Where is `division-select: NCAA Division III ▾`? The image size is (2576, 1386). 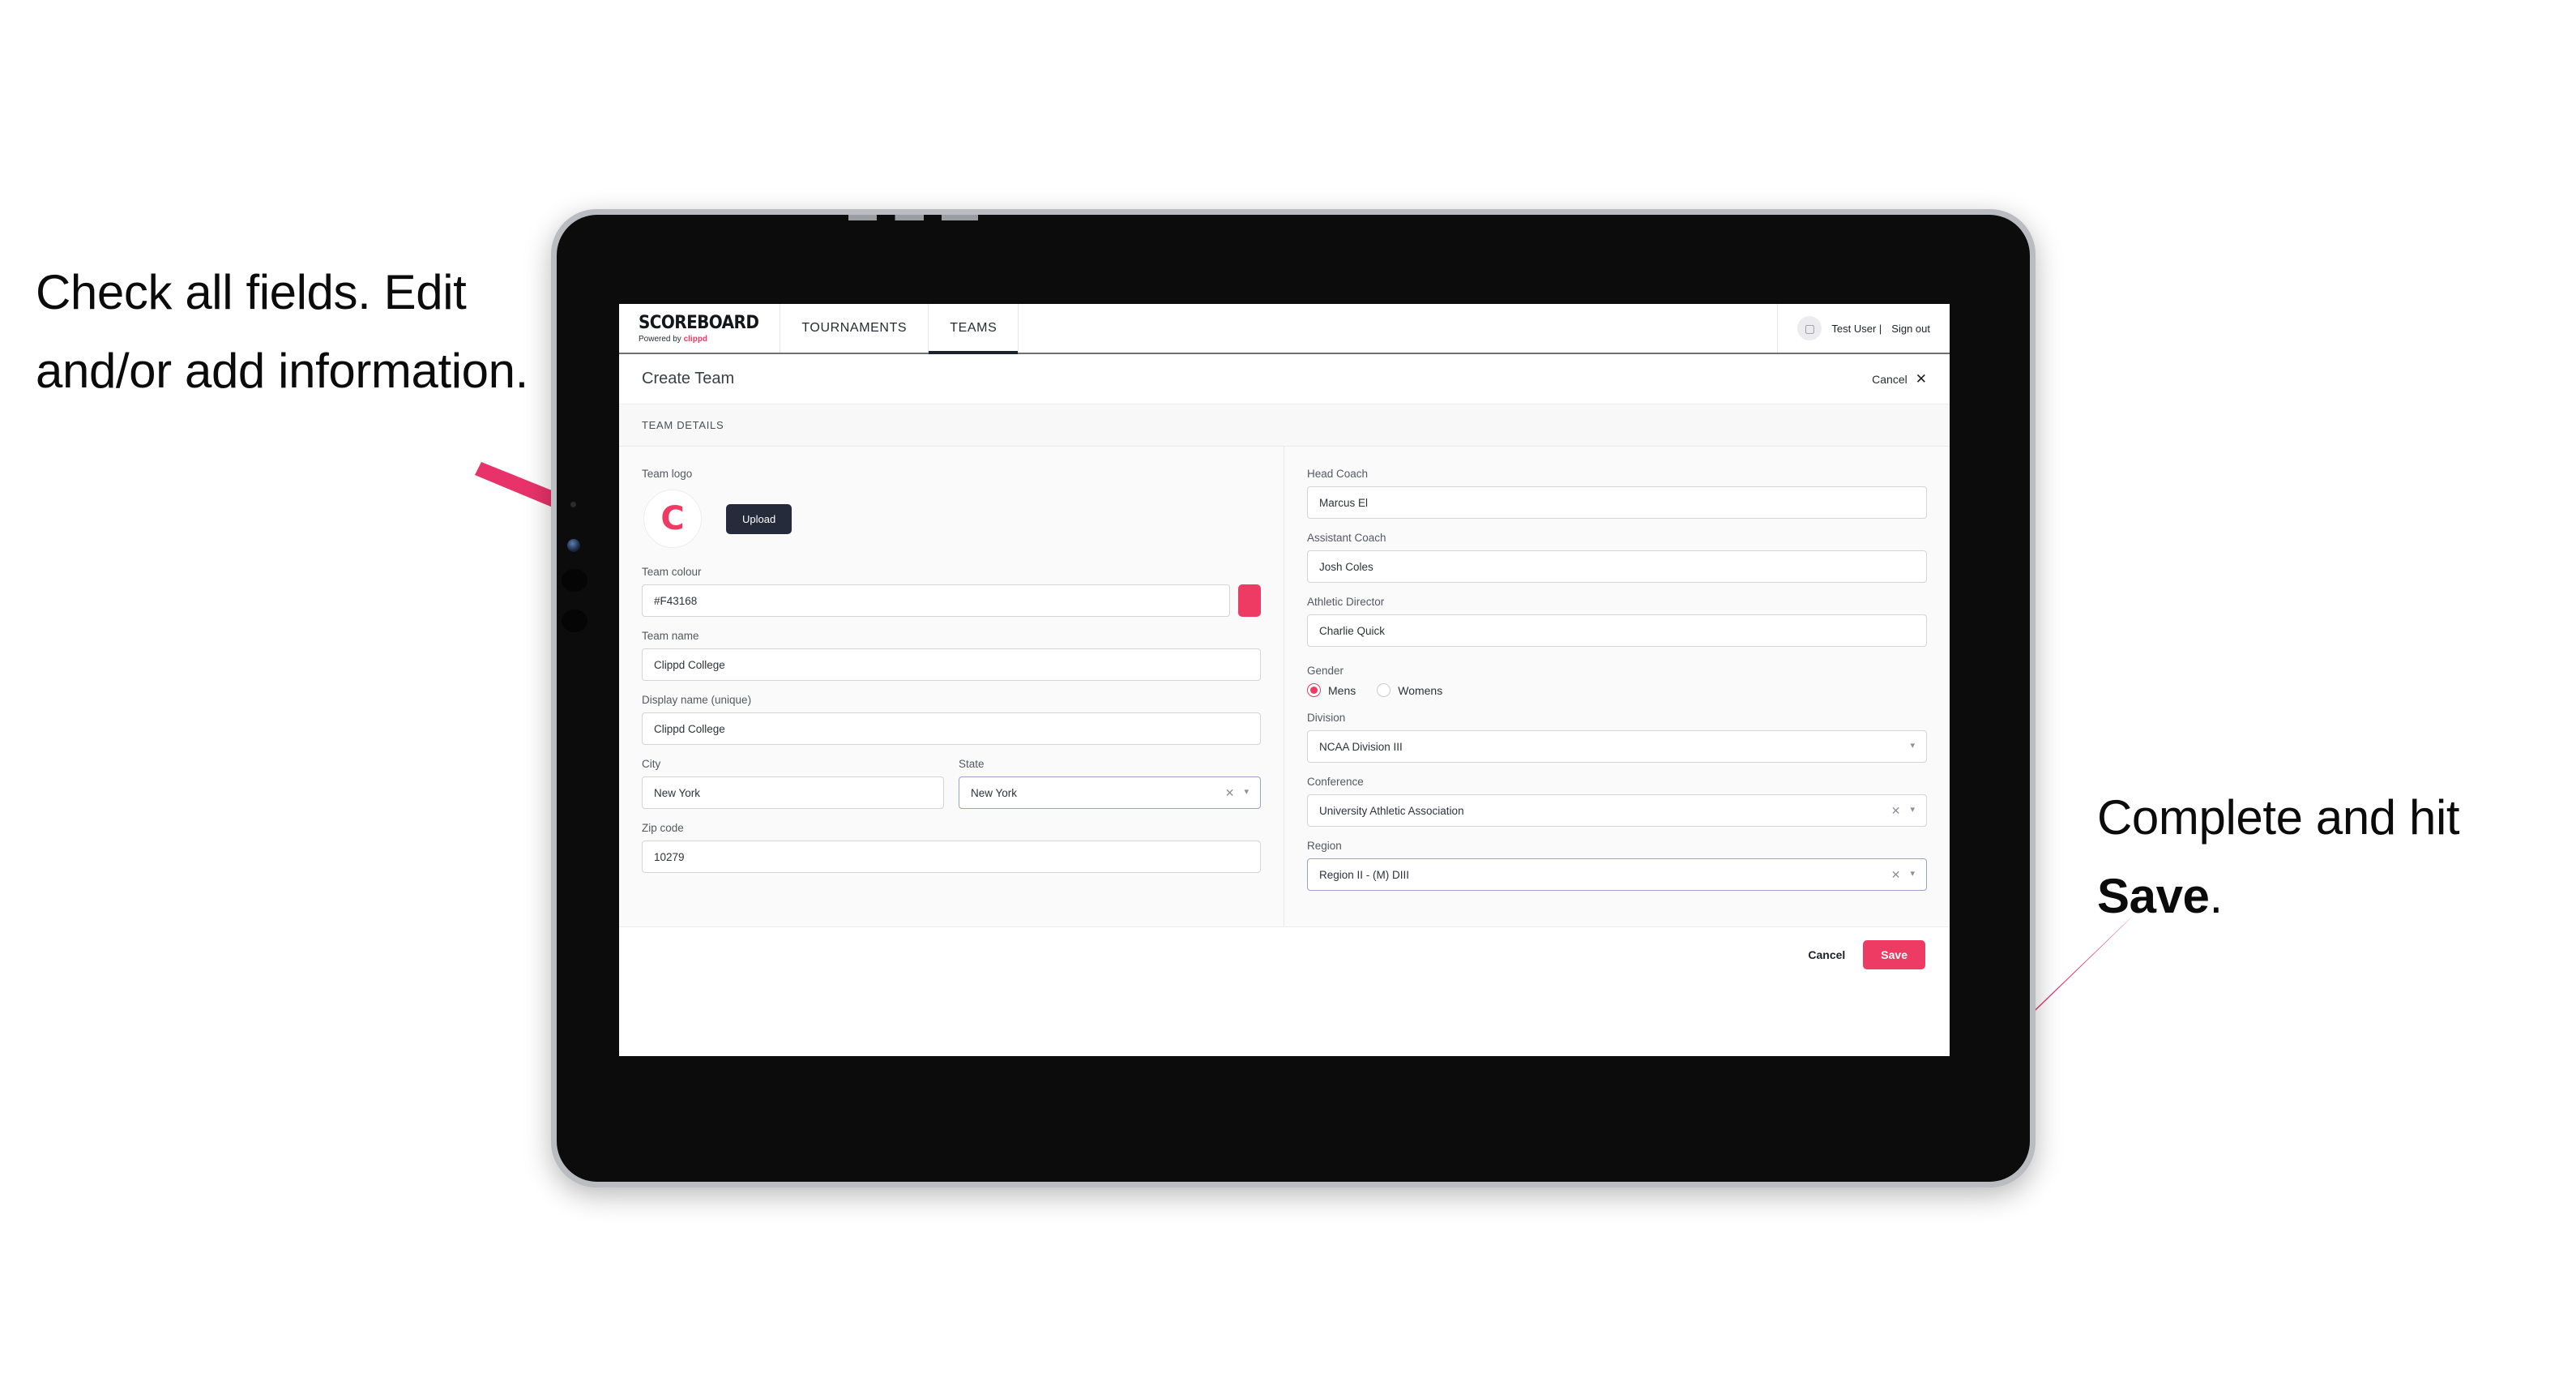
division-select: NCAA Division III ▾ is located at coordinates (1617, 746).